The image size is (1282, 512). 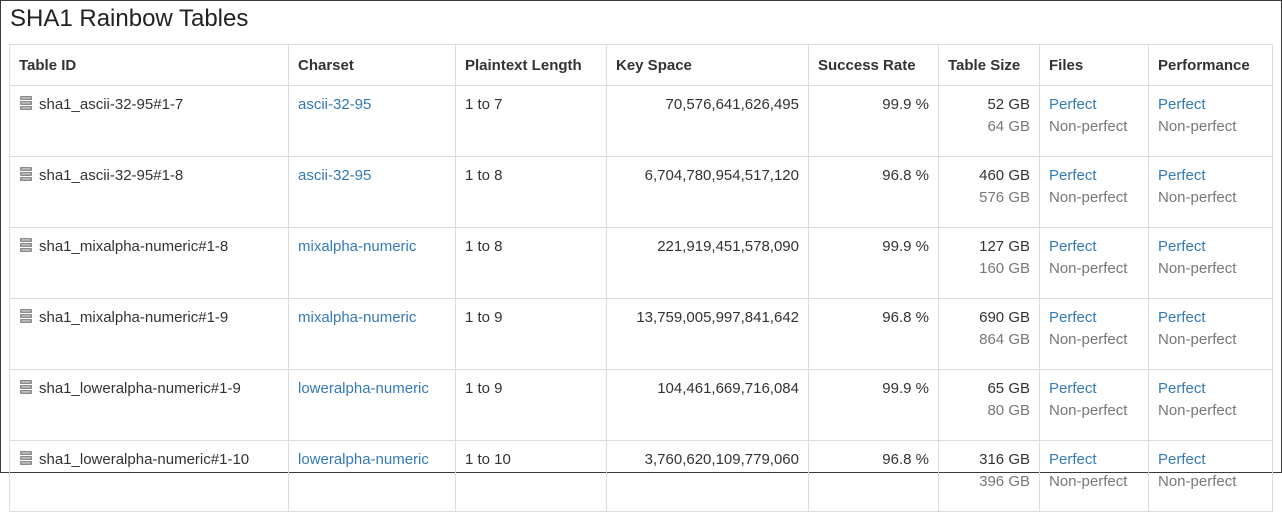 I want to click on plaintext-length-cell: 1 to 10, so click(x=531, y=476).